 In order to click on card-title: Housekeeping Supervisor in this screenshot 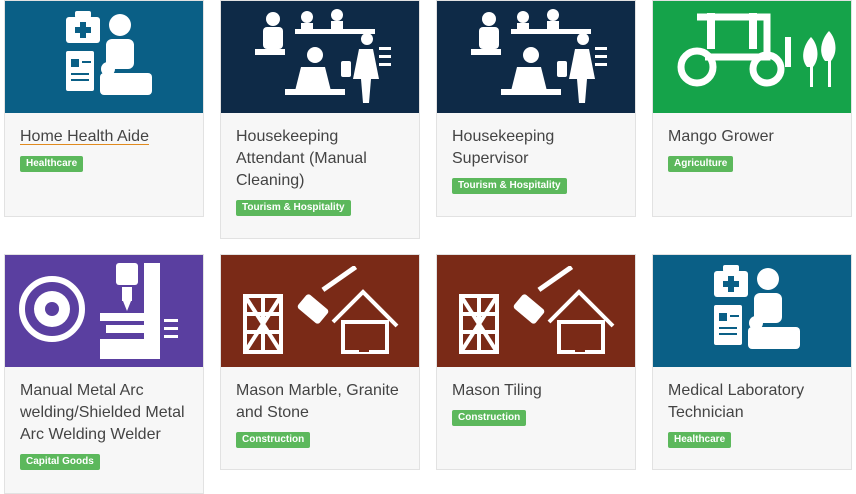, I will do `click(536, 148)`.